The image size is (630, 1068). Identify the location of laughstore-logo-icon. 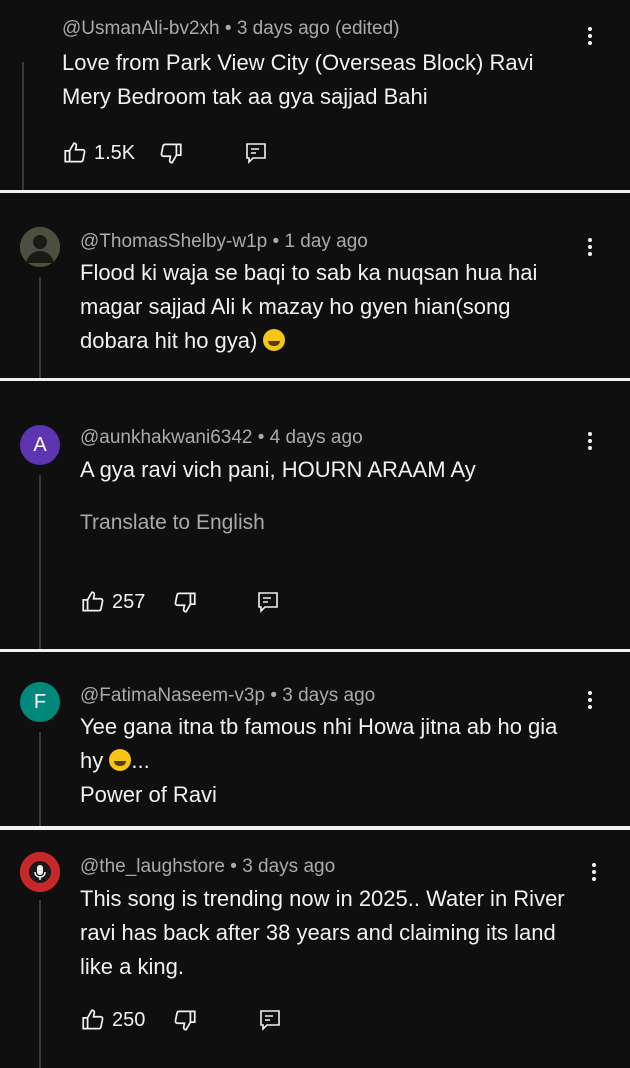
(40, 872).